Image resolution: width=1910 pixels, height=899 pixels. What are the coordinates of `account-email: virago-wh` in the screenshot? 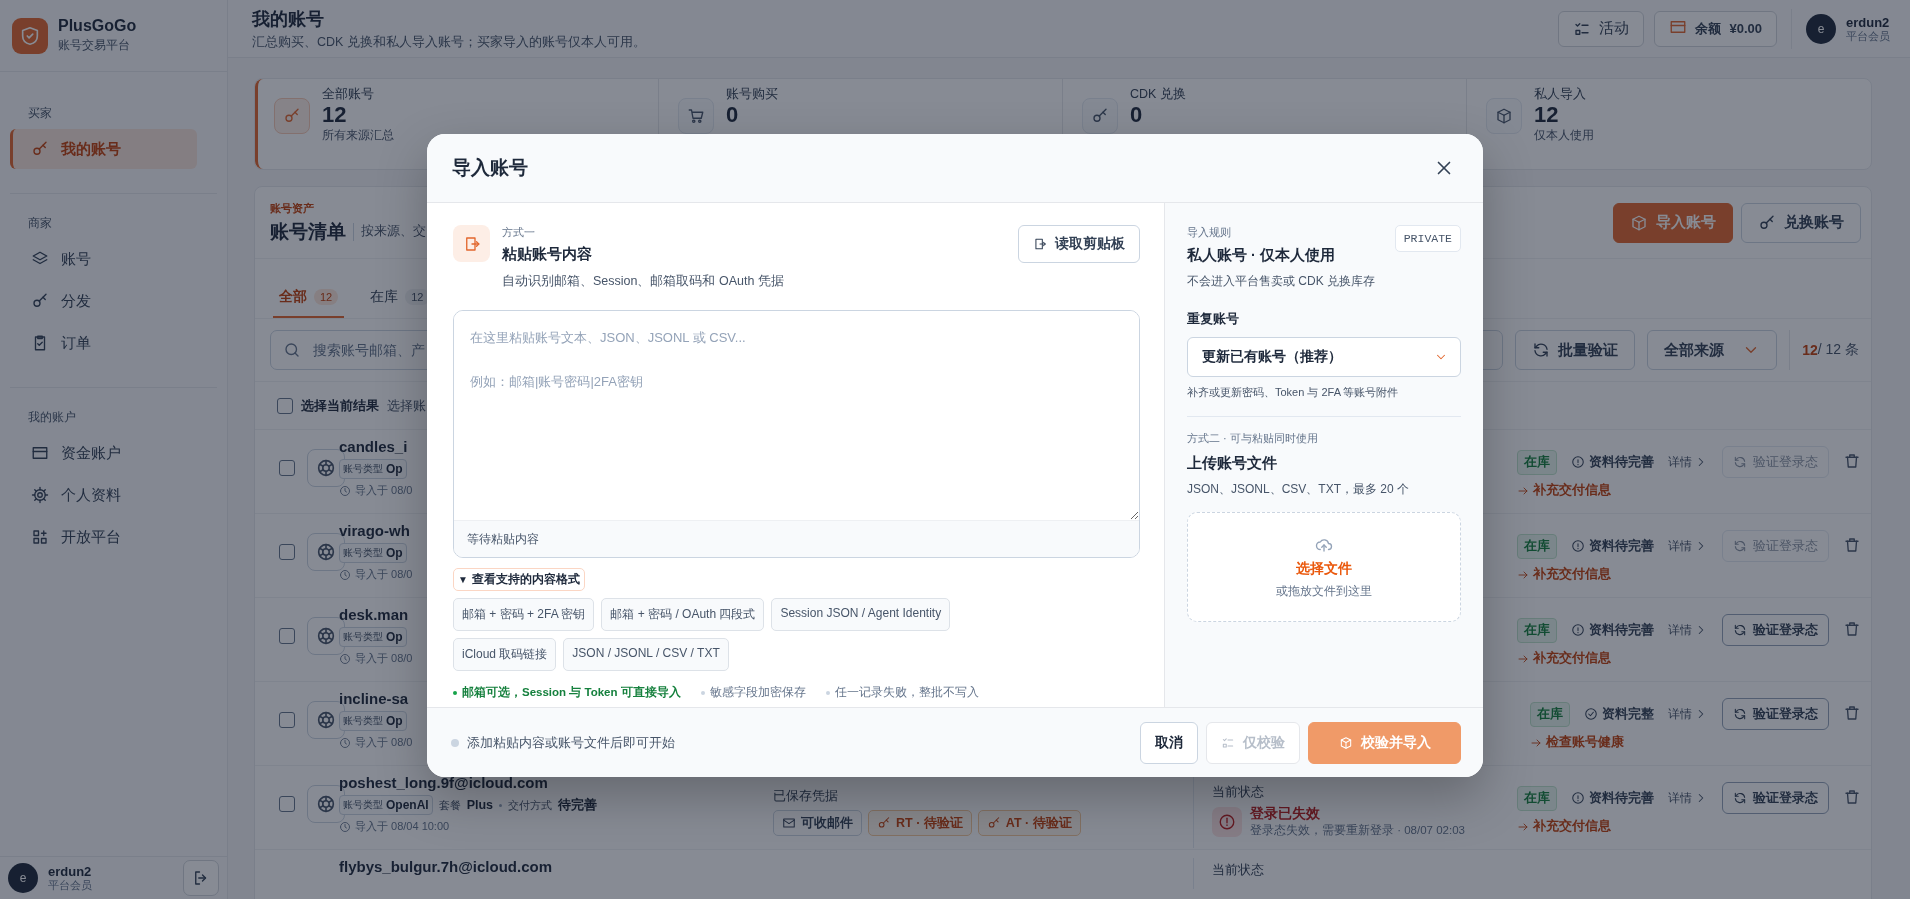 It's located at (374, 530).